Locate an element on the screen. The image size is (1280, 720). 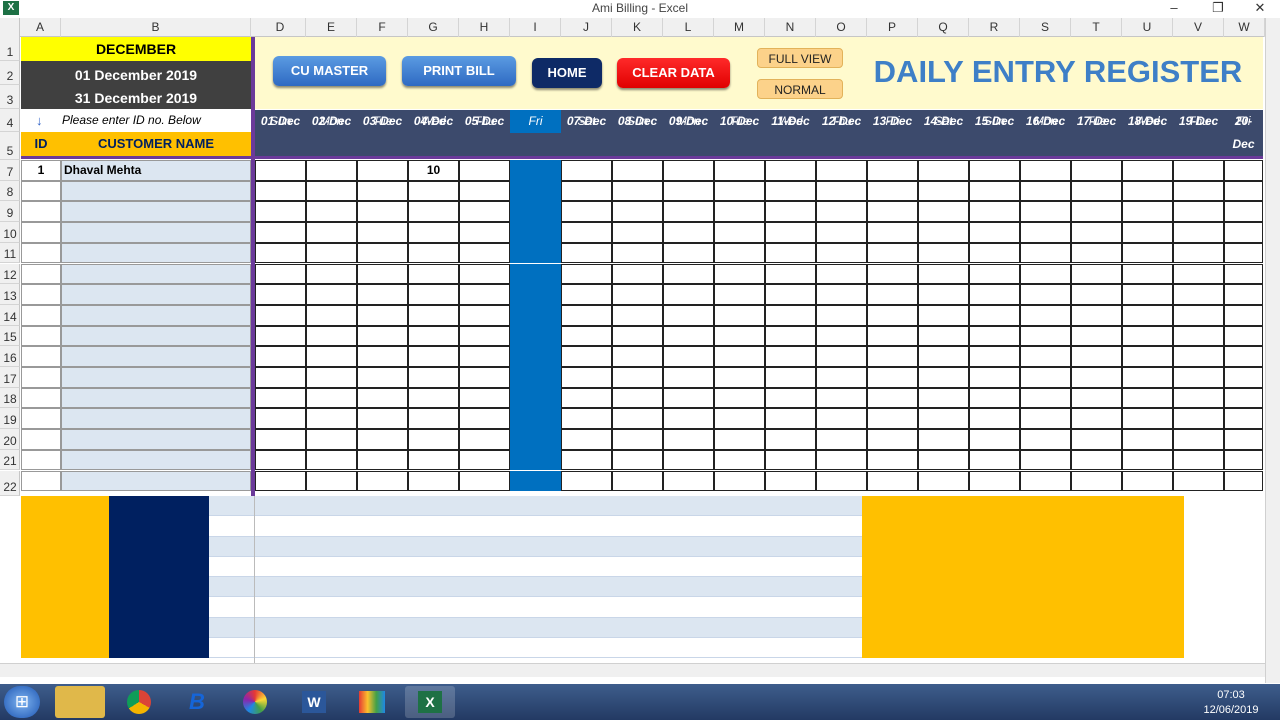
column-header-w: W is located at coordinates (1244, 27).